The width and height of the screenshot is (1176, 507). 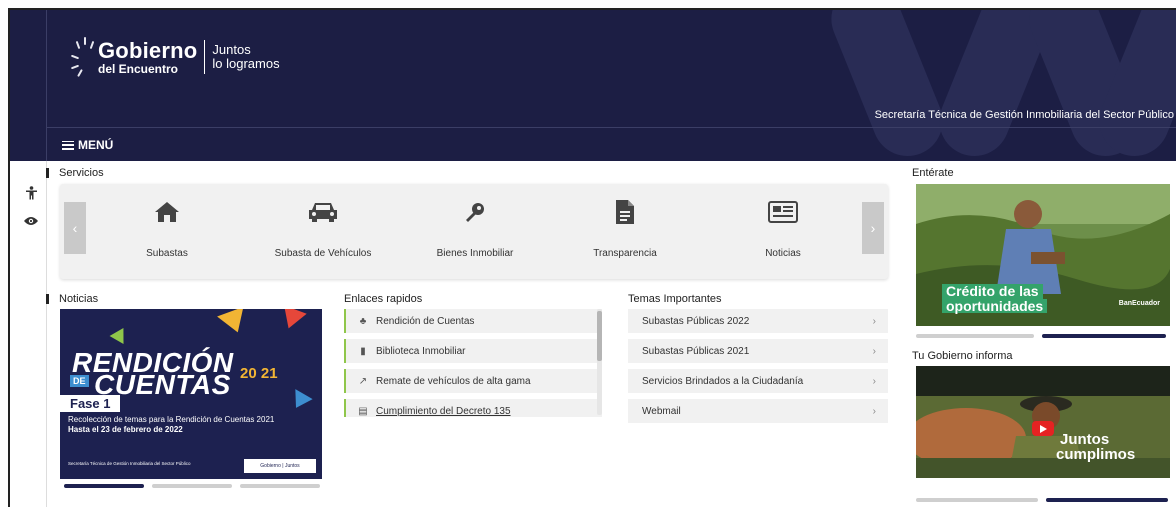 What do you see at coordinates (425, 321) in the screenshot?
I see `quick-link-label: Rendición de Cuentas` at bounding box center [425, 321].